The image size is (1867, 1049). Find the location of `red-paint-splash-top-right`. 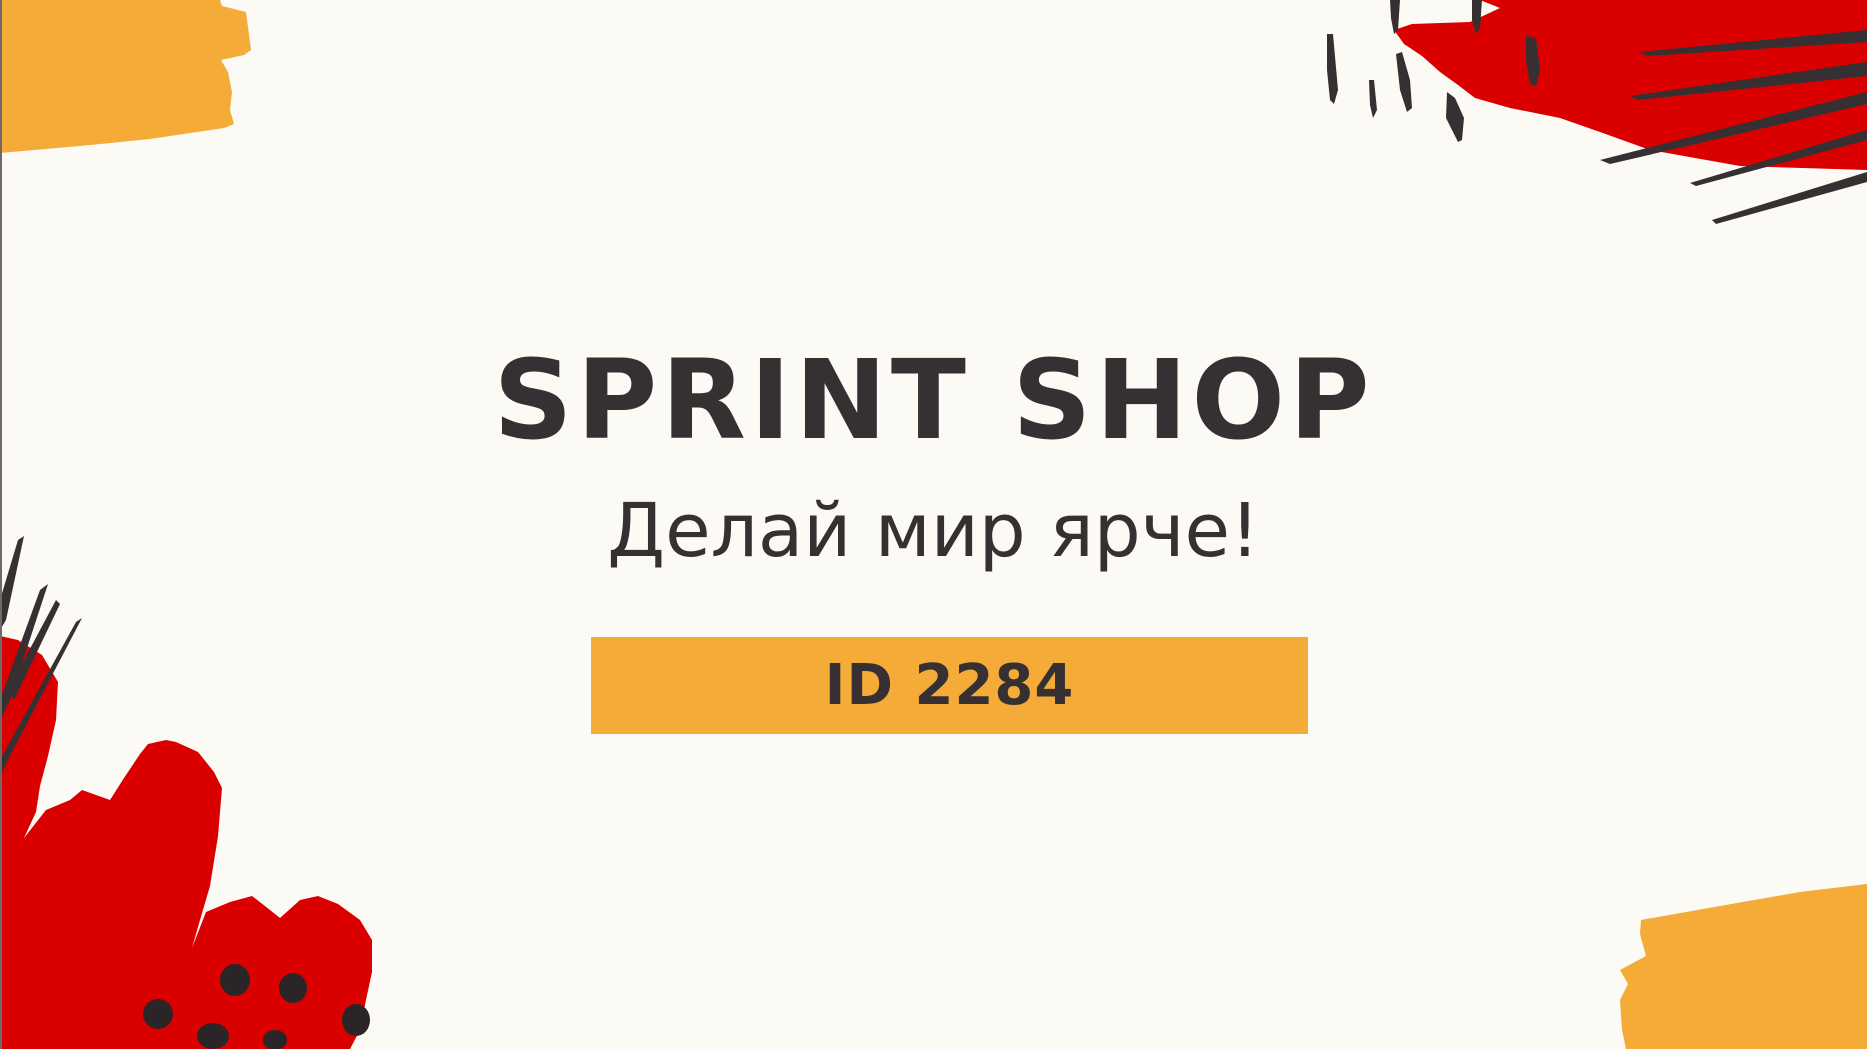

red-paint-splash-top-right is located at coordinates (1630, 85).